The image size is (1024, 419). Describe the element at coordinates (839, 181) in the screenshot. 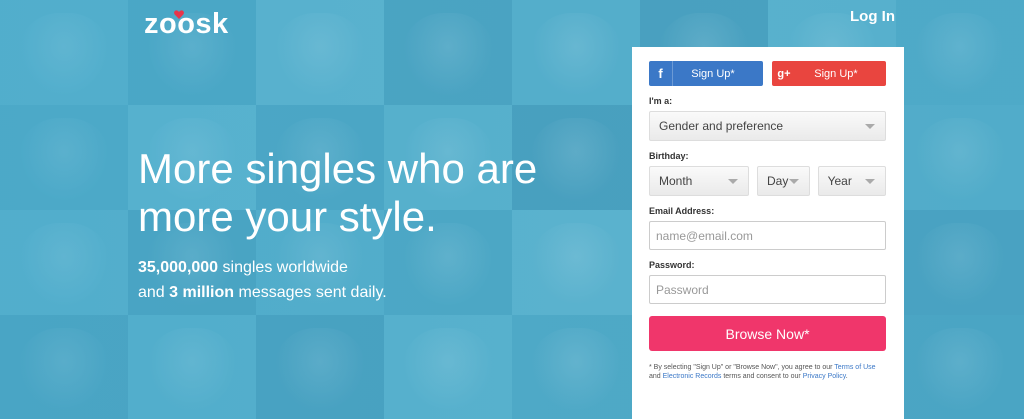

I see `birth-year-value: Year` at that location.